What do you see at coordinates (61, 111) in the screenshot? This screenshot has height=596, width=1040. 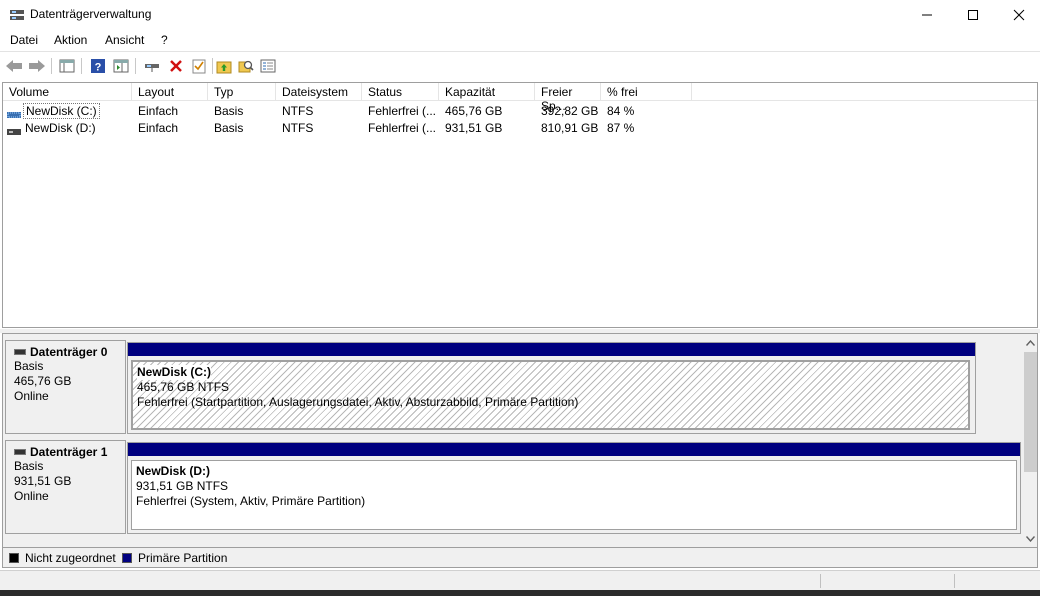 I see `volume-name-cell: NewDisk (C:)` at bounding box center [61, 111].